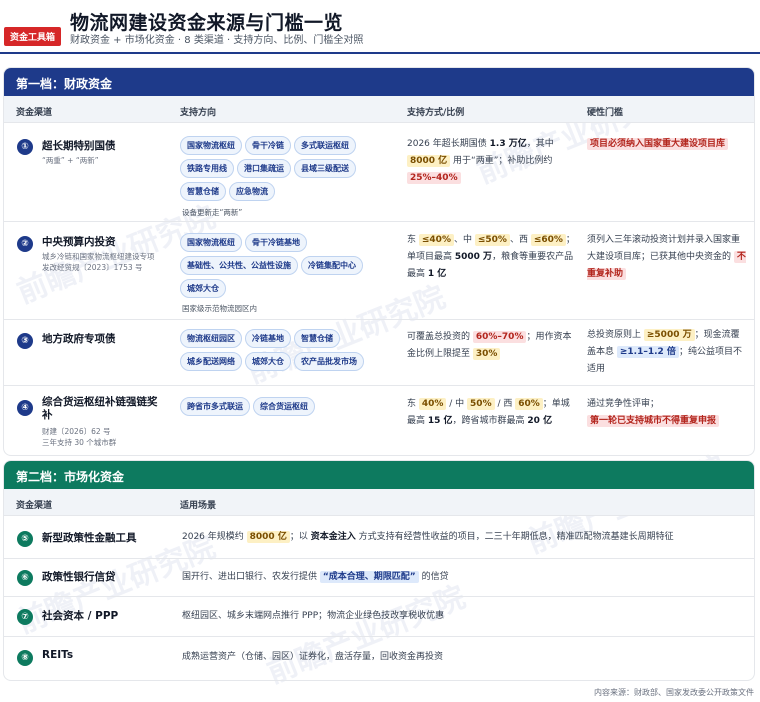 The image size is (760, 702). I want to click on col-direction: 支持方向, so click(198, 113).